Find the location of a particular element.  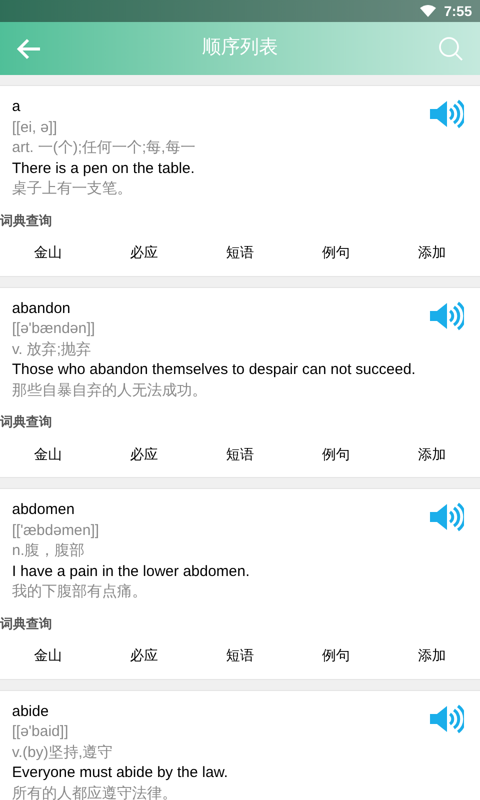

back-arrow-icon is located at coordinates (29, 49).